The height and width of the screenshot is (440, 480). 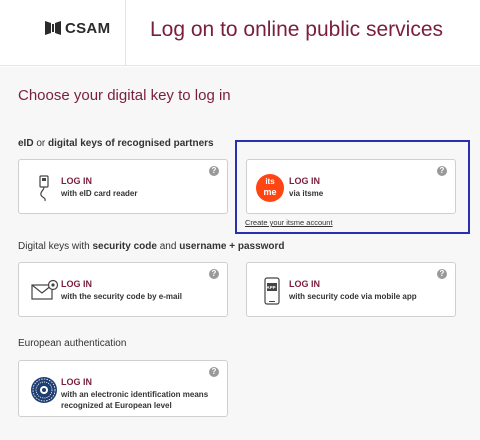 I want to click on group-label-eid-a: eID, so click(x=26, y=143).